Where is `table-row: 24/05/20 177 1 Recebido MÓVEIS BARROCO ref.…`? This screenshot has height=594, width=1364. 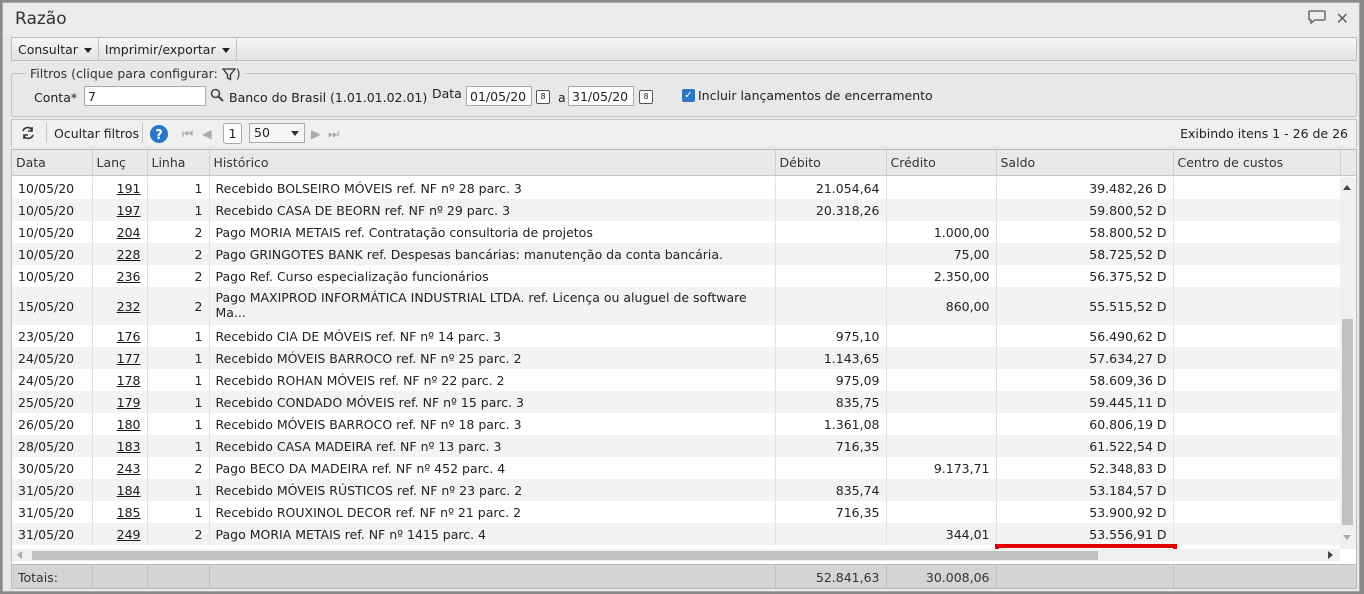
table-row: 24/05/20 177 1 Recebido MÓVEIS BARROCO ref.… is located at coordinates (676, 358).